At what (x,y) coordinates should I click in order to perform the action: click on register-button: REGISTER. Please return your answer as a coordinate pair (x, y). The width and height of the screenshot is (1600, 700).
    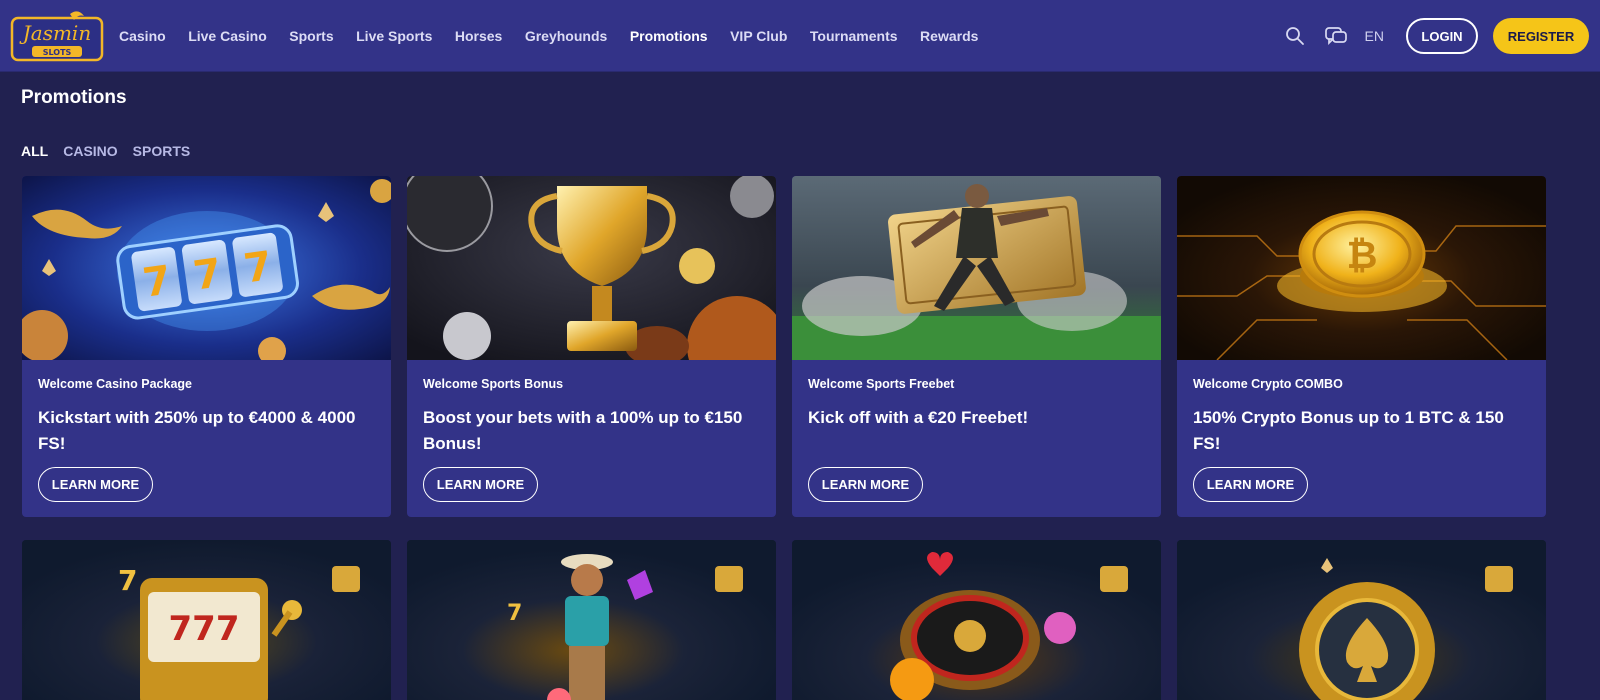
    Looking at the image, I should click on (1541, 36).